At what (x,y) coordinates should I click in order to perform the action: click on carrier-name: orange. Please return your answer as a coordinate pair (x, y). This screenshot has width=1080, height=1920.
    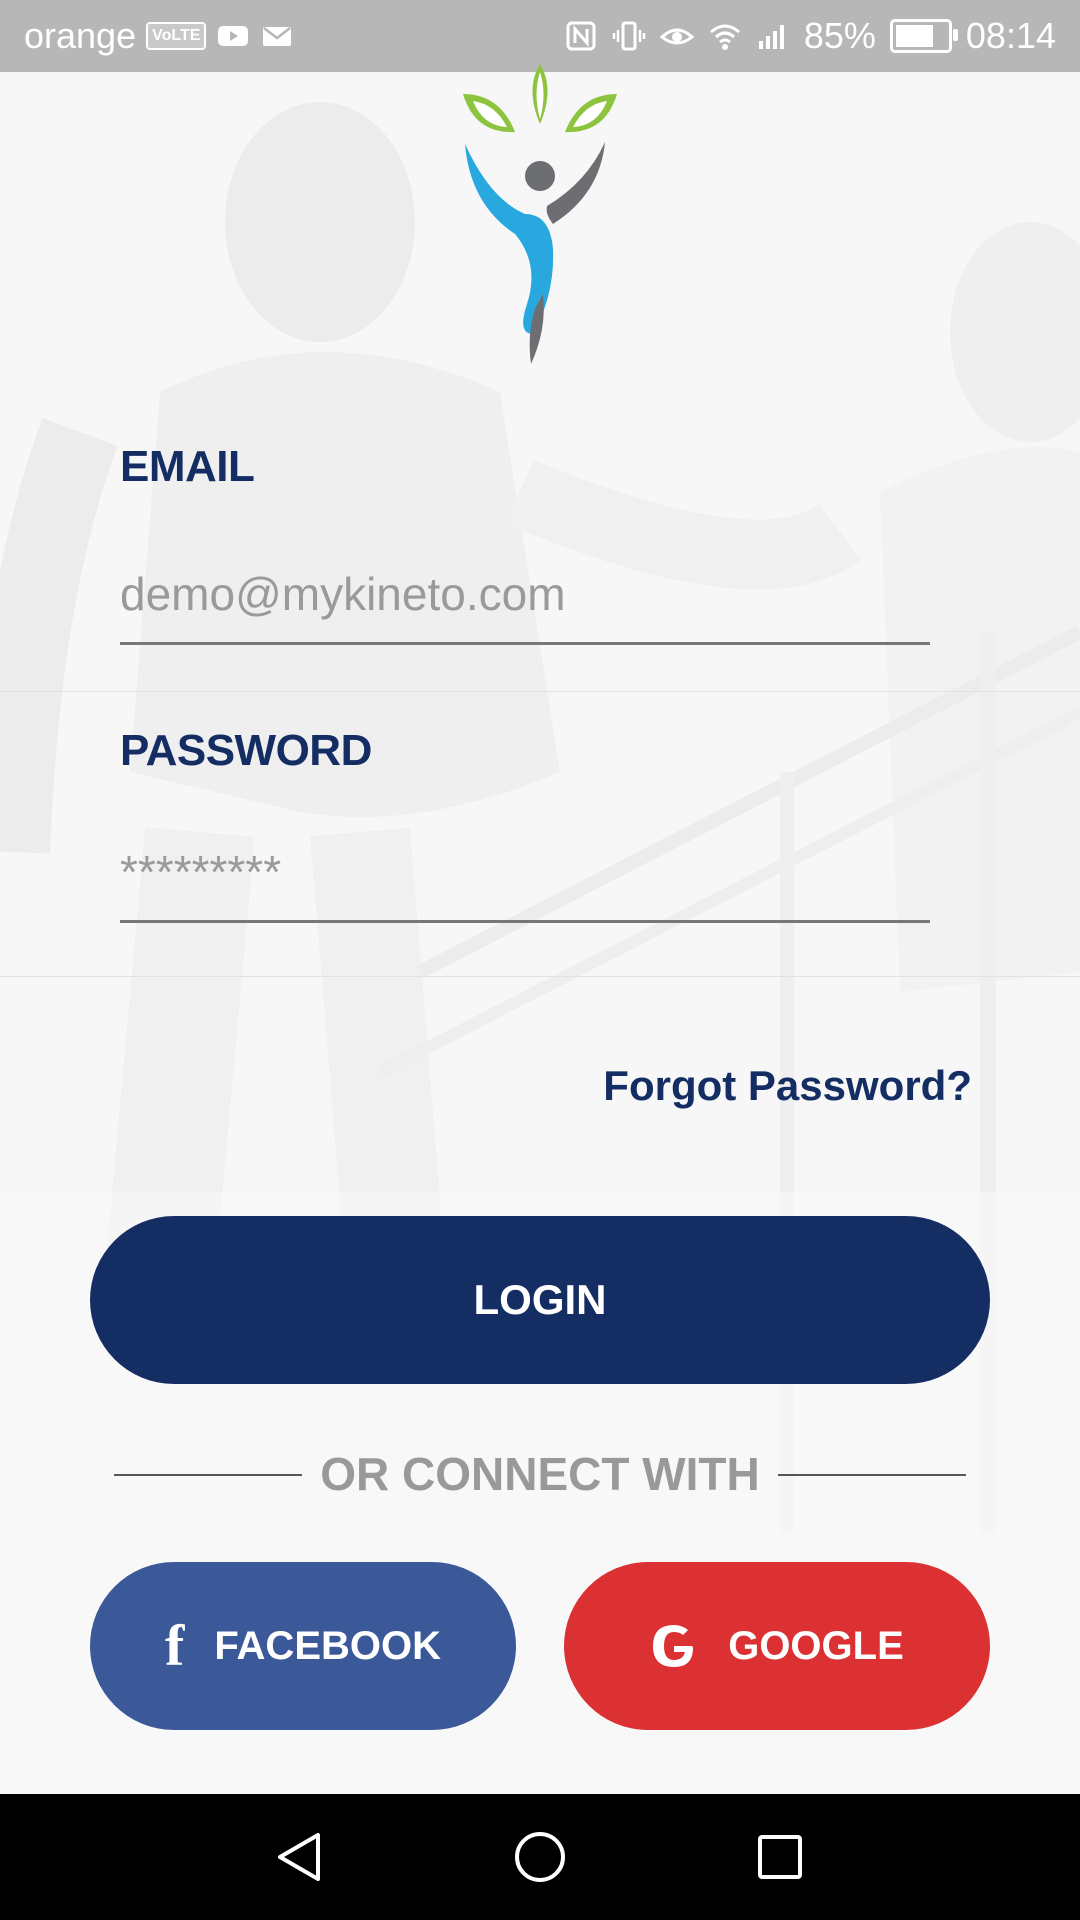
    Looking at the image, I should click on (80, 35).